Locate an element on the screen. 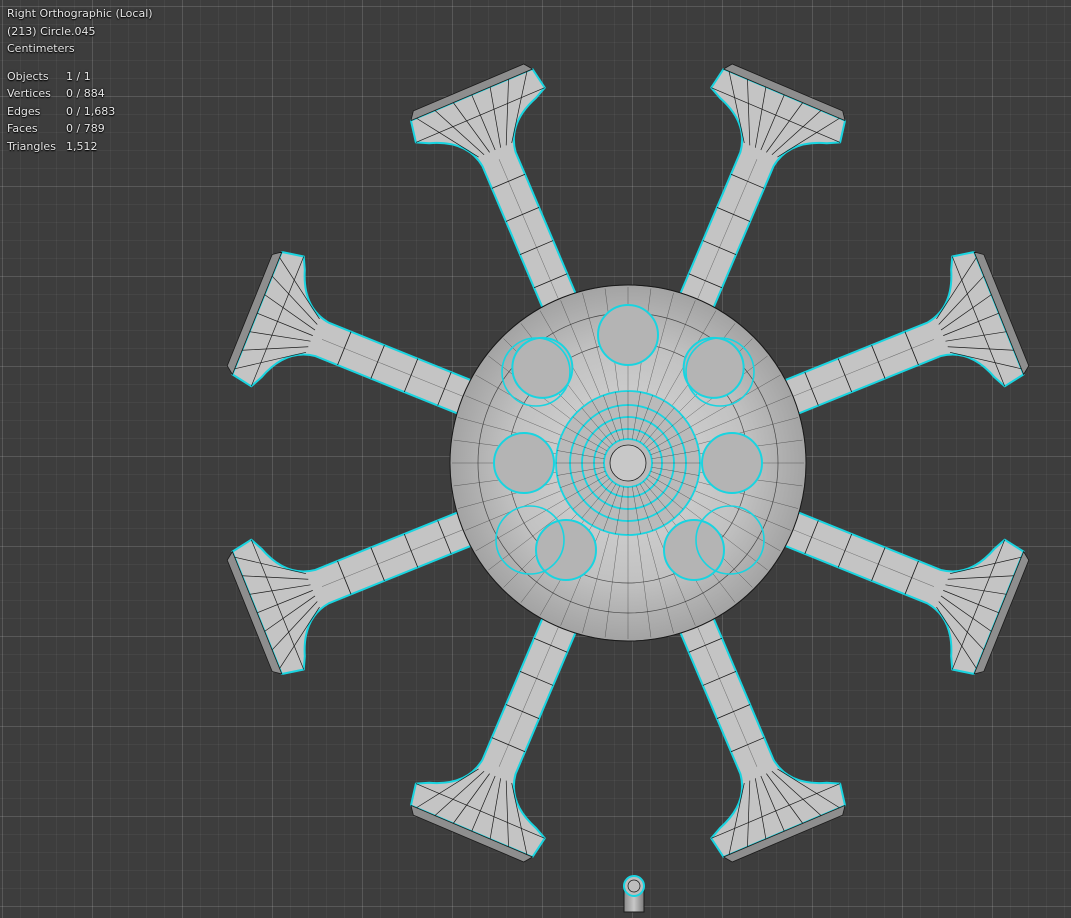 The width and height of the screenshot is (1071, 918). stat-label: Vertices is located at coordinates (29, 93).